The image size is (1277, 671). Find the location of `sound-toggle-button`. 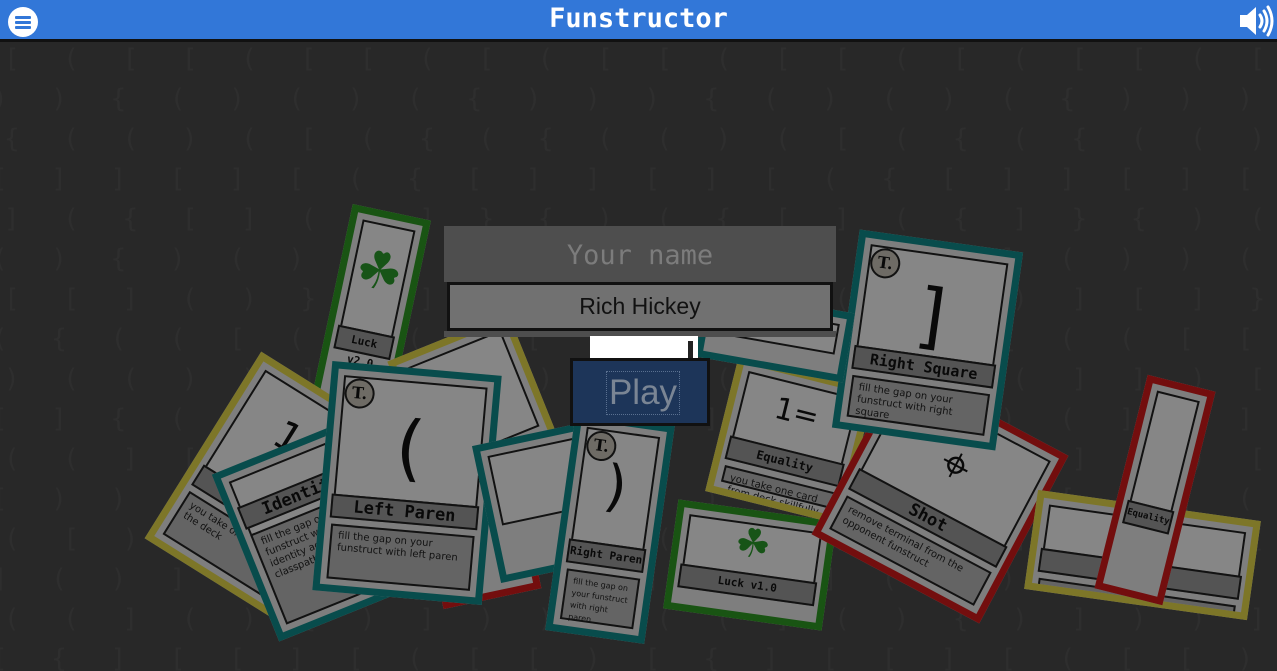

sound-toggle-button is located at coordinates (1256, 21).